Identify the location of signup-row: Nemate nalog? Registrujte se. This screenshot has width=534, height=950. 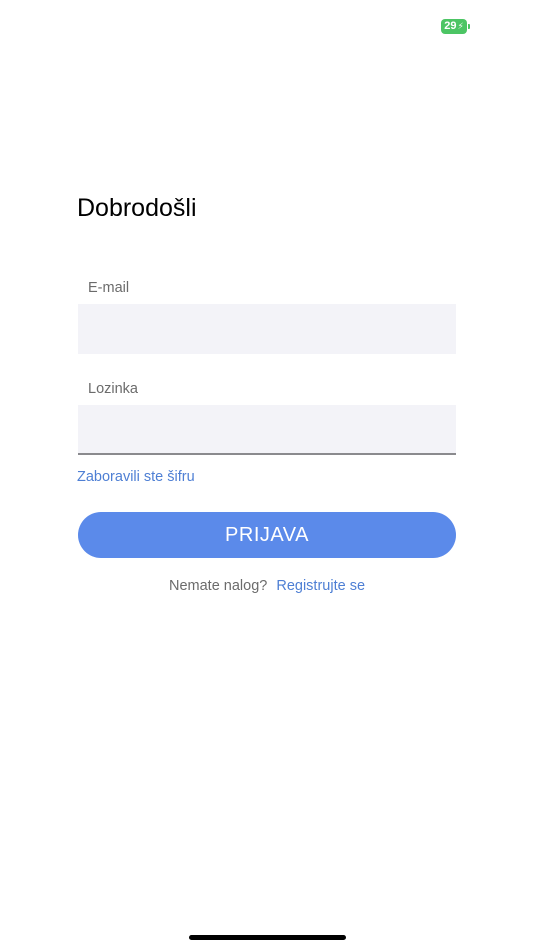
(267, 586).